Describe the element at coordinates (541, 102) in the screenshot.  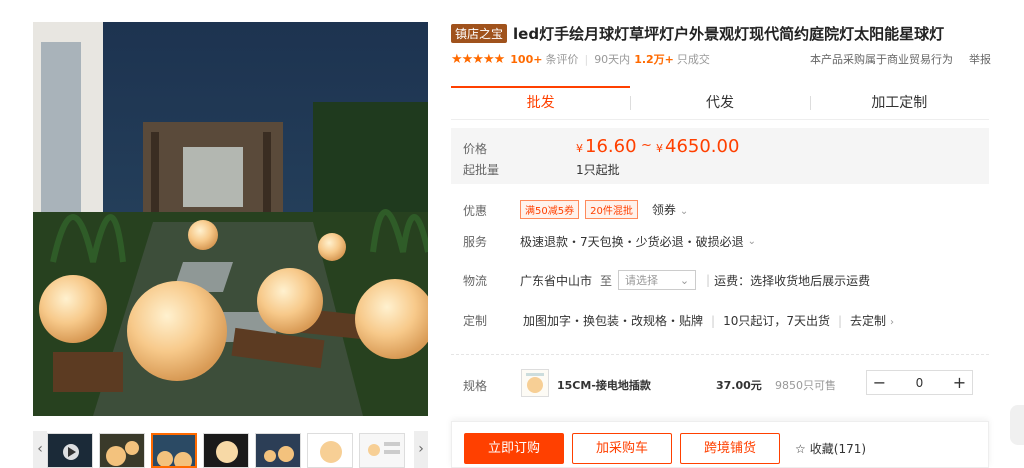
I see `tab-wholesale: 批发` at that location.